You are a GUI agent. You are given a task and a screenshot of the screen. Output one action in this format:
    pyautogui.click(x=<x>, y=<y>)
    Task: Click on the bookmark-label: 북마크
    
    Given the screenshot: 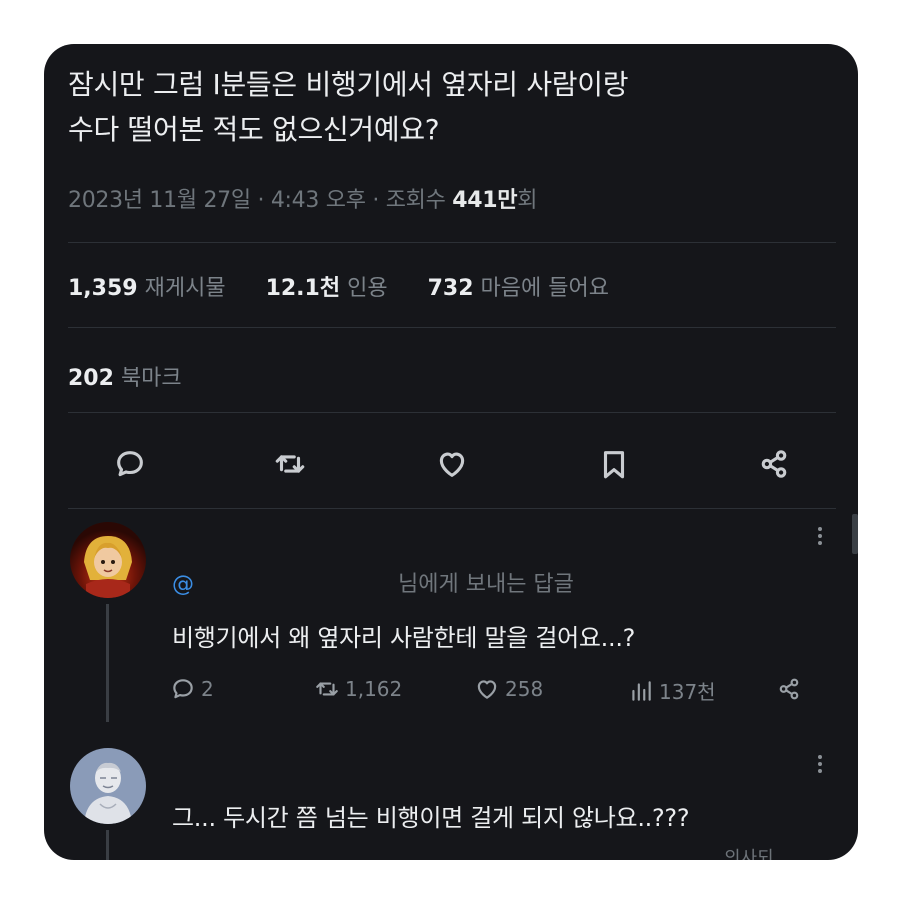 What is the action you would take?
    pyautogui.click(x=151, y=378)
    